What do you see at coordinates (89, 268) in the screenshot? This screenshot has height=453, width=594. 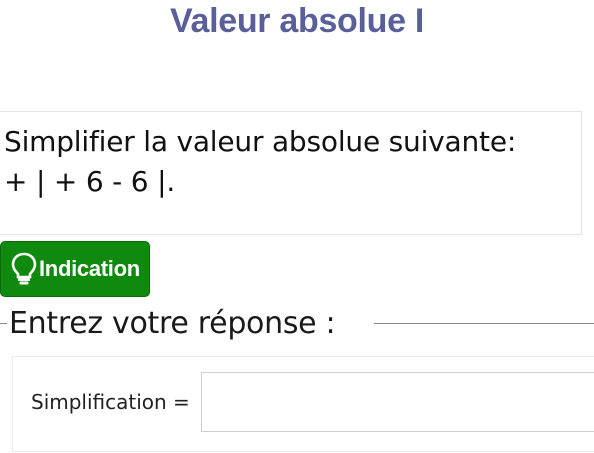 I see `hint-button-label: Indication` at bounding box center [89, 268].